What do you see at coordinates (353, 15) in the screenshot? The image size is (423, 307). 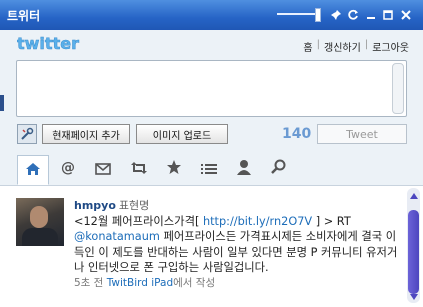 I see `refresh-icon` at bounding box center [353, 15].